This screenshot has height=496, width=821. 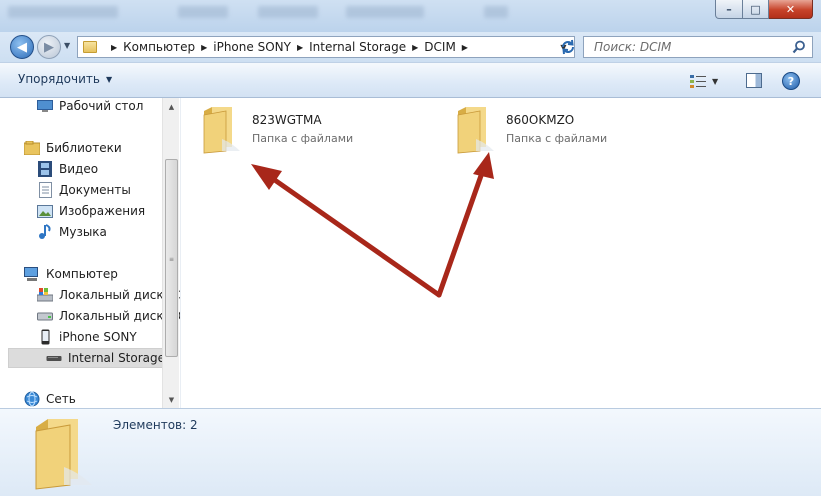 What do you see at coordinates (83, 232) in the screenshot?
I see `sidebar-item-label: Музыка` at bounding box center [83, 232].